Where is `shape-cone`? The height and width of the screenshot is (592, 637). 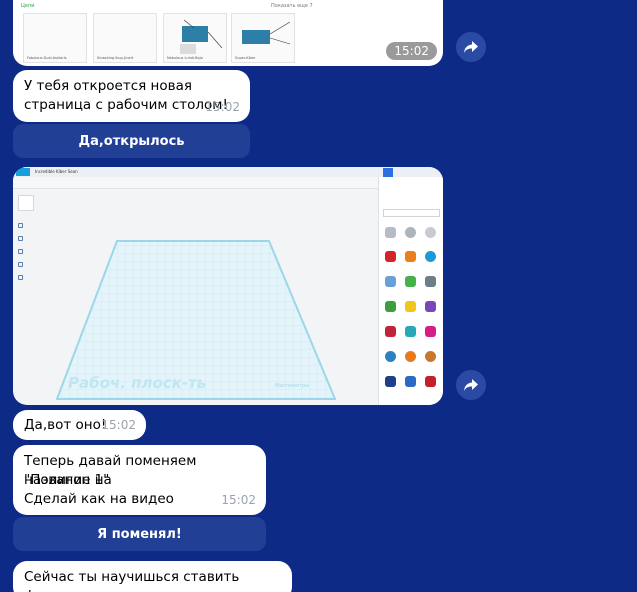
shape-cone is located at coordinates (410, 306).